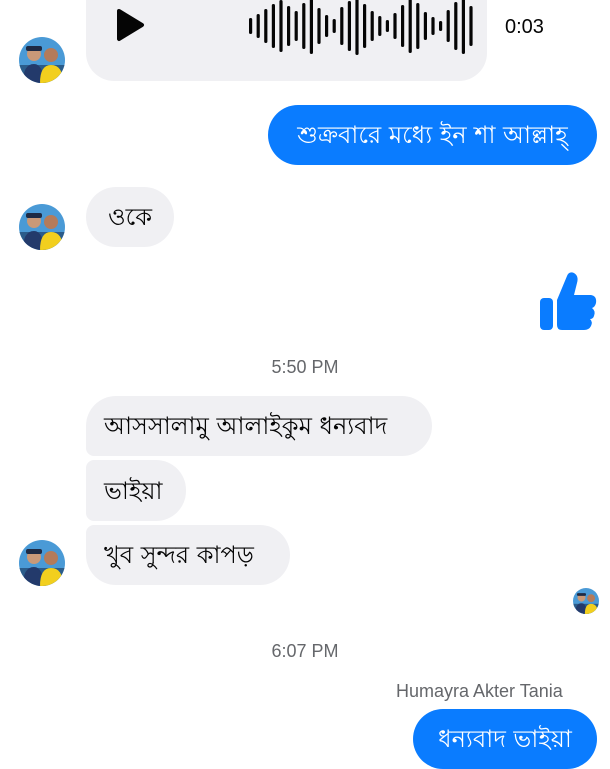  I want to click on message-text: ওকে, so click(130, 217).